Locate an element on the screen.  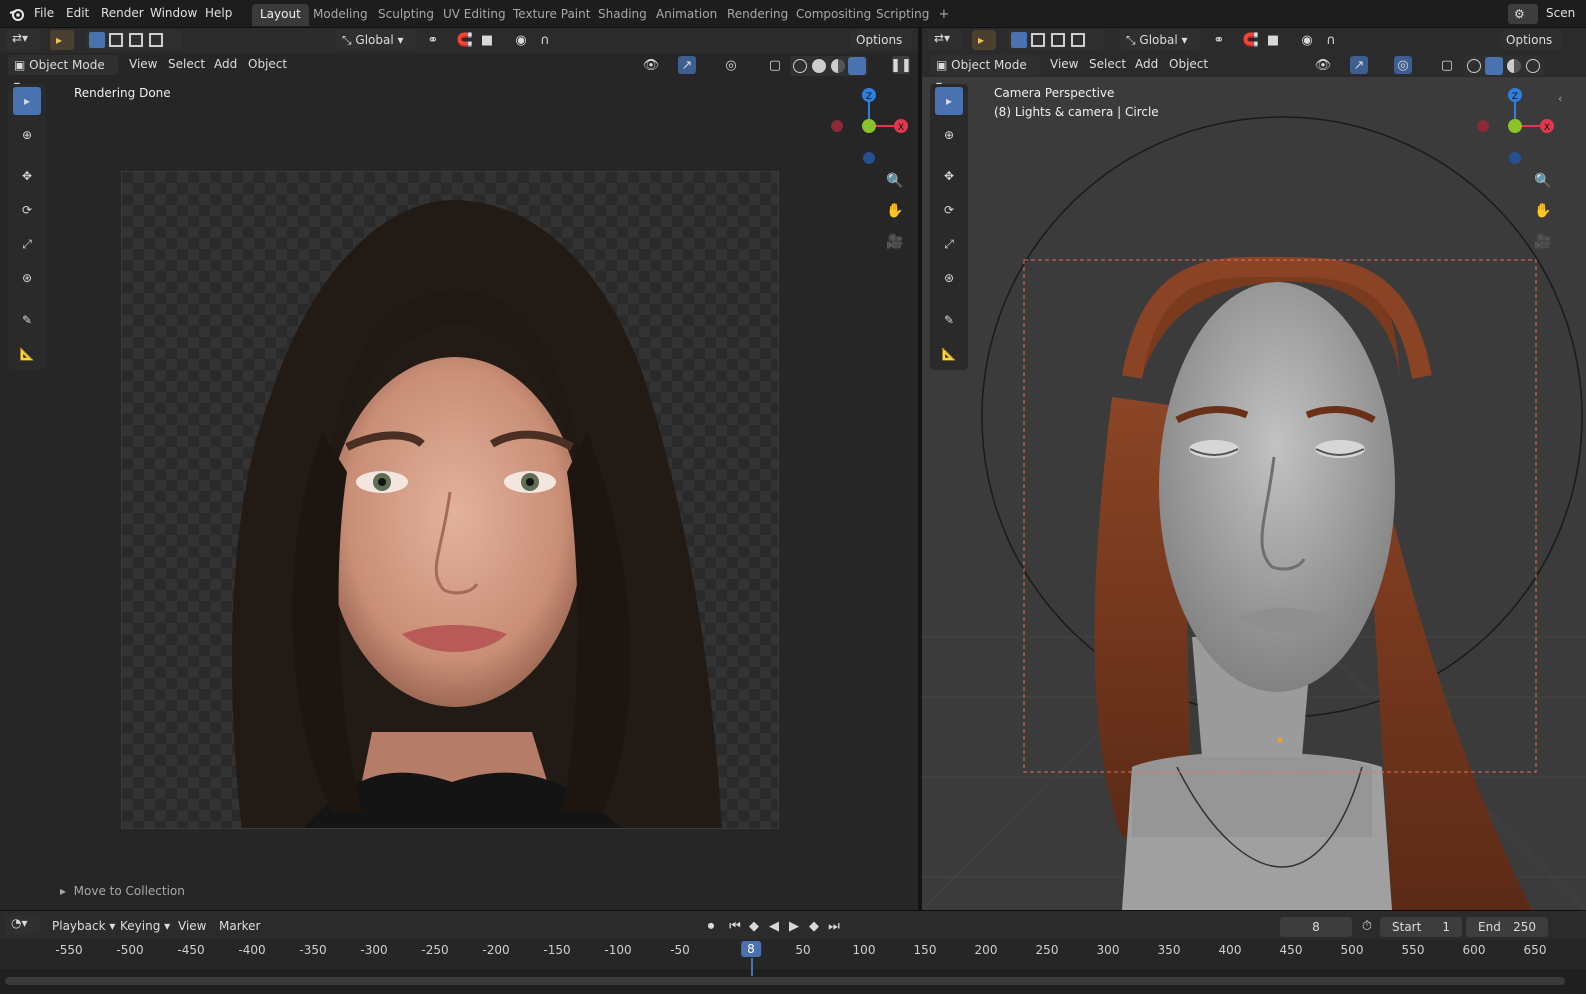
next-keyframe-icon: ◆ is located at coordinates (814, 926).